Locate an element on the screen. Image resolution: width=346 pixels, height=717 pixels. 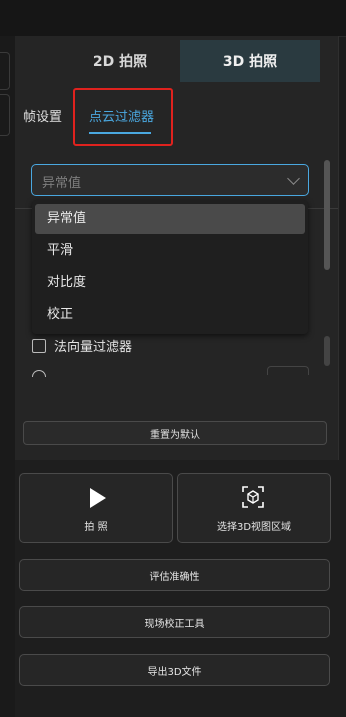
play-icon is located at coordinates (98, 498).